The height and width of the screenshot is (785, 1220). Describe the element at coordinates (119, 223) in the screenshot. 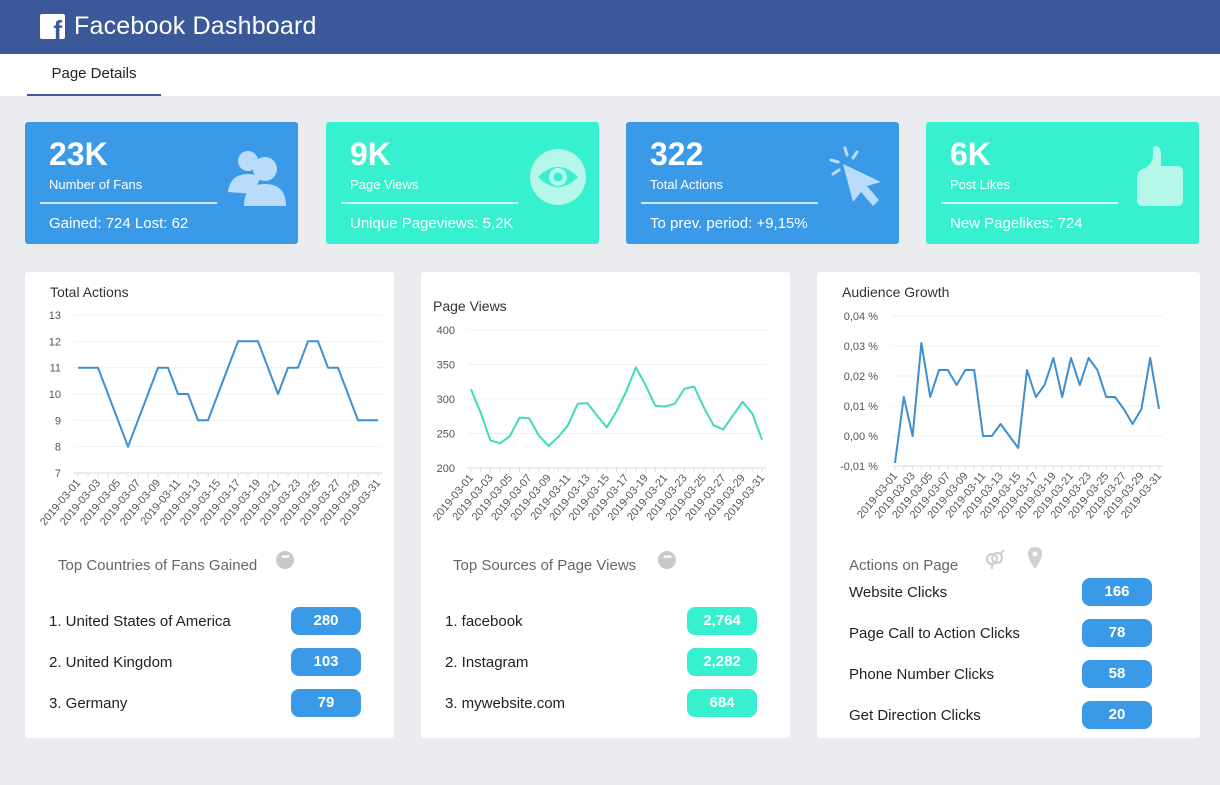

I see `kpi-subtext: Gained: 724 Lost: 62` at that location.